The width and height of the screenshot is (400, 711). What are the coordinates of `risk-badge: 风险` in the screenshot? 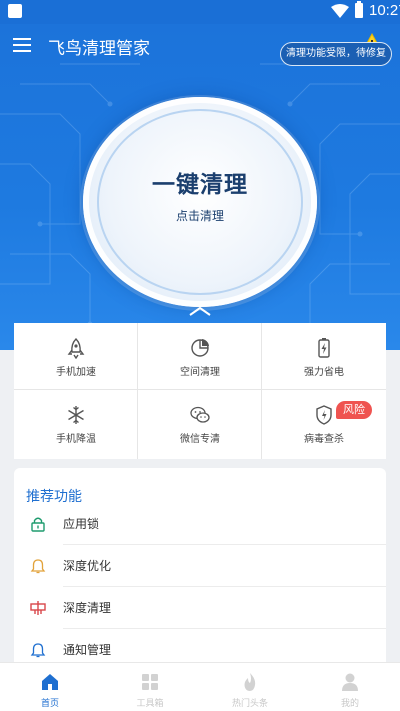 It's located at (354, 410).